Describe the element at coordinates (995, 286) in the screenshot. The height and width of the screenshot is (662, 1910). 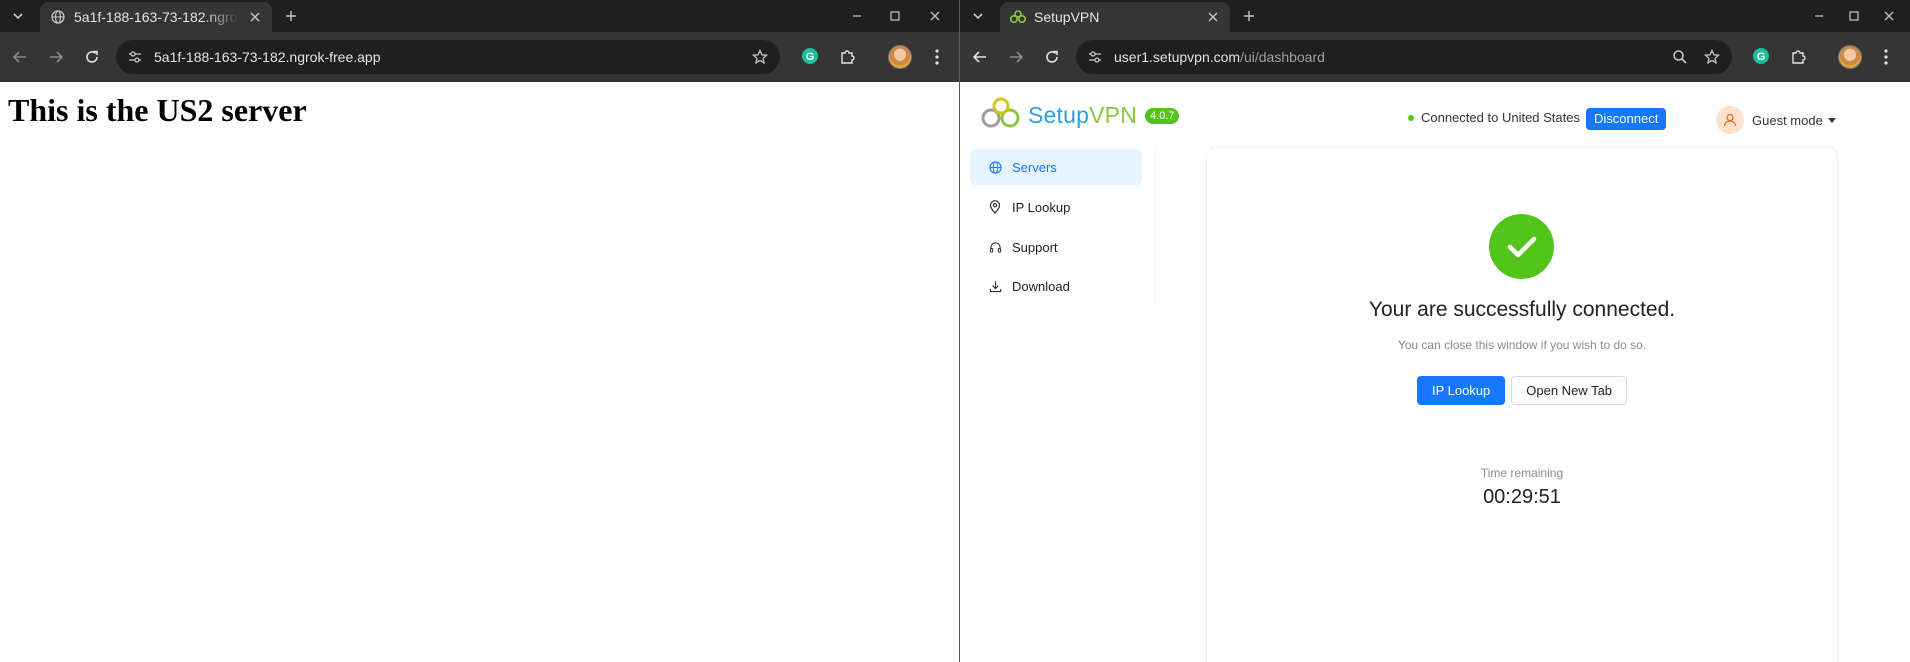
I see `download-icon` at that location.